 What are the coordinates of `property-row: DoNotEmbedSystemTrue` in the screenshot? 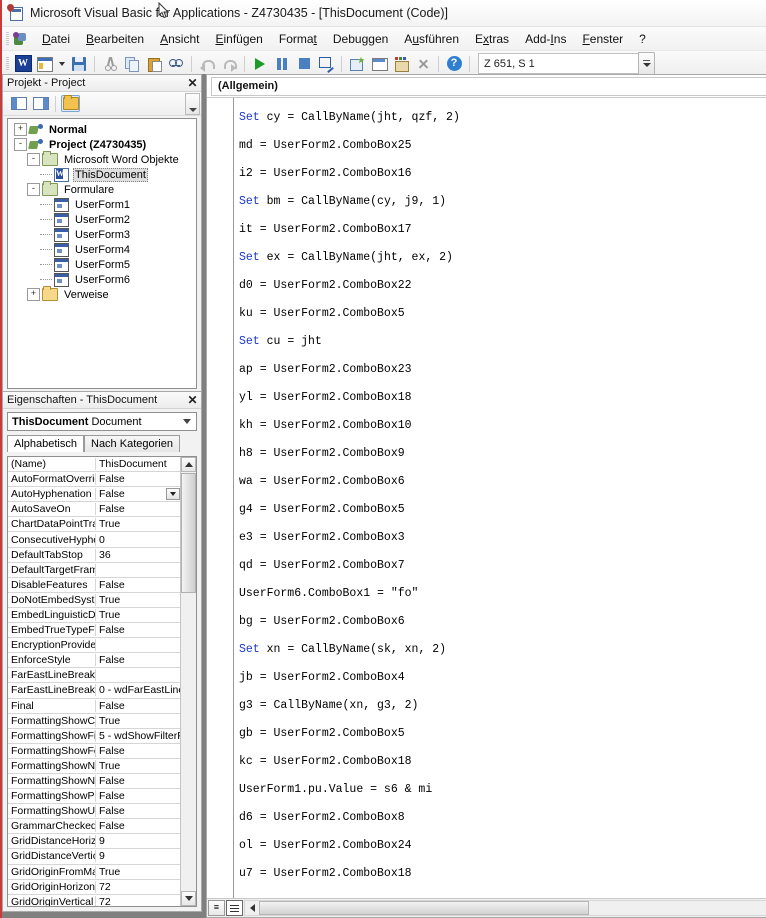 It's located at (94, 600).